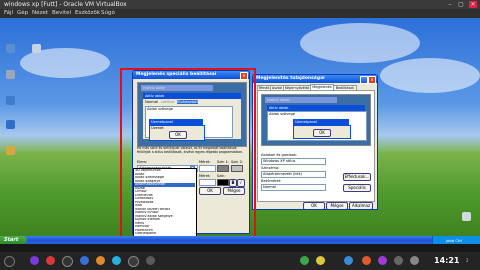  Describe the element at coordinates (315, 79) in the screenshot. I see `window-title: Megjelenítés tulajdonságai` at that location.